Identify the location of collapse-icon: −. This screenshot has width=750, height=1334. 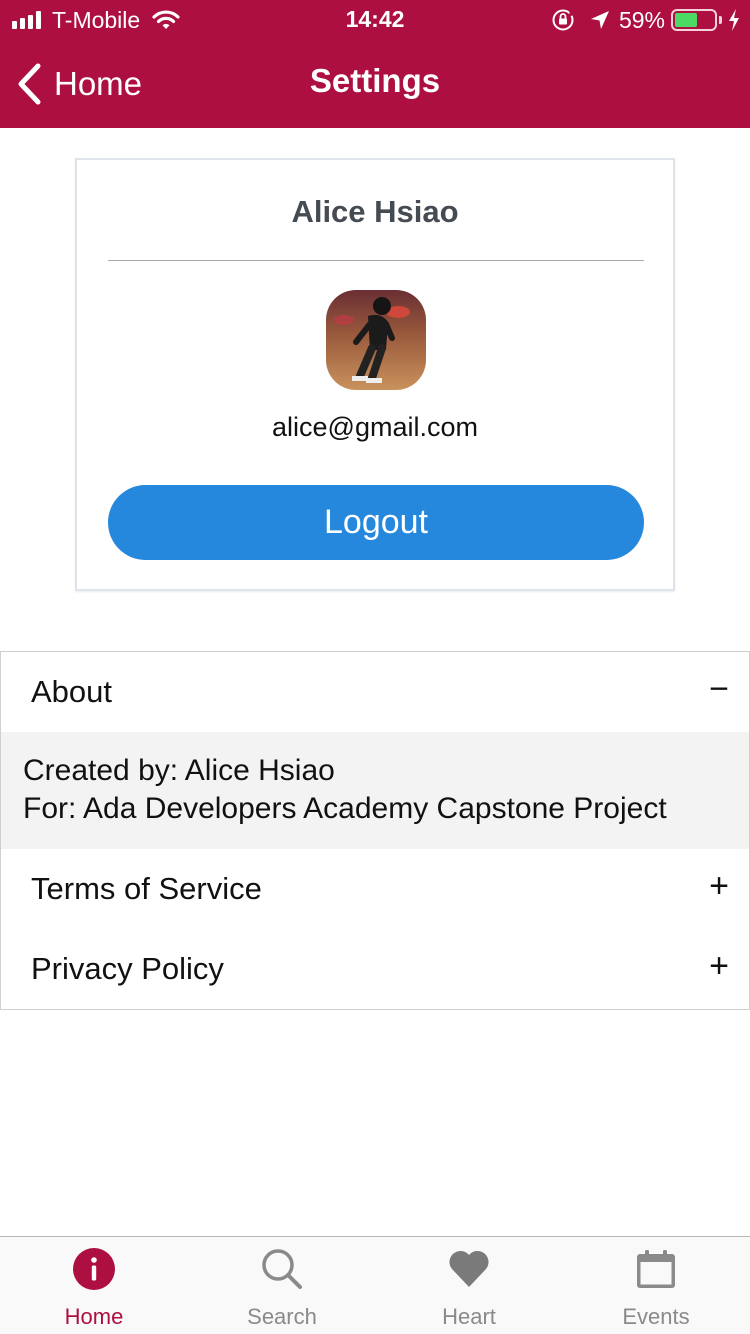
(719, 689).